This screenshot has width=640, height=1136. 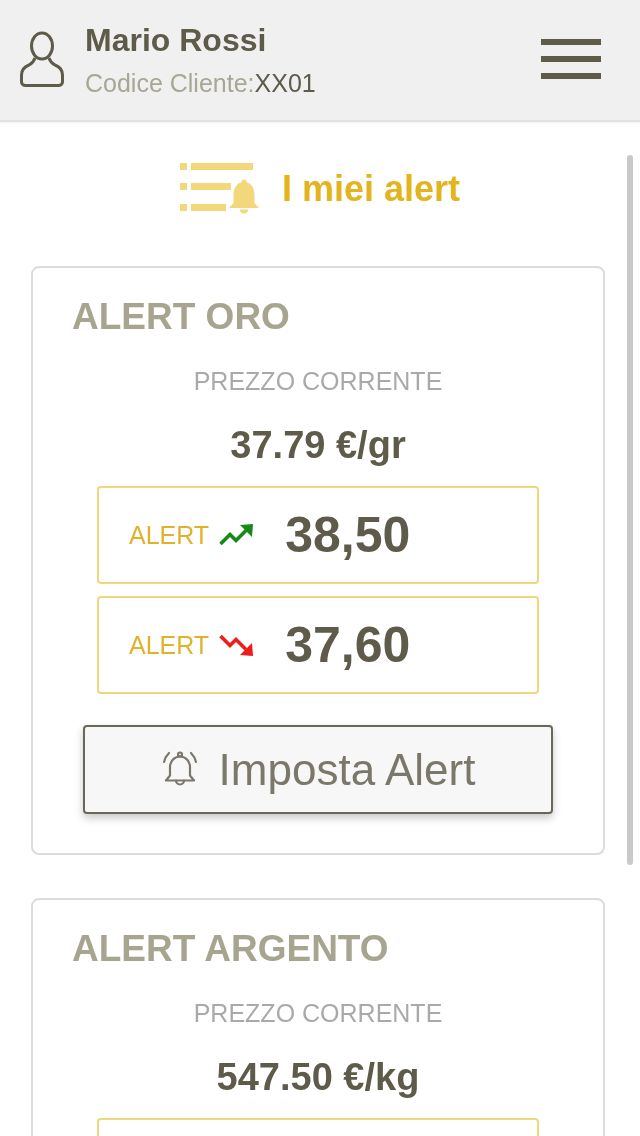 I want to click on current-price: 547.50 €/kg, so click(x=318, y=1077).